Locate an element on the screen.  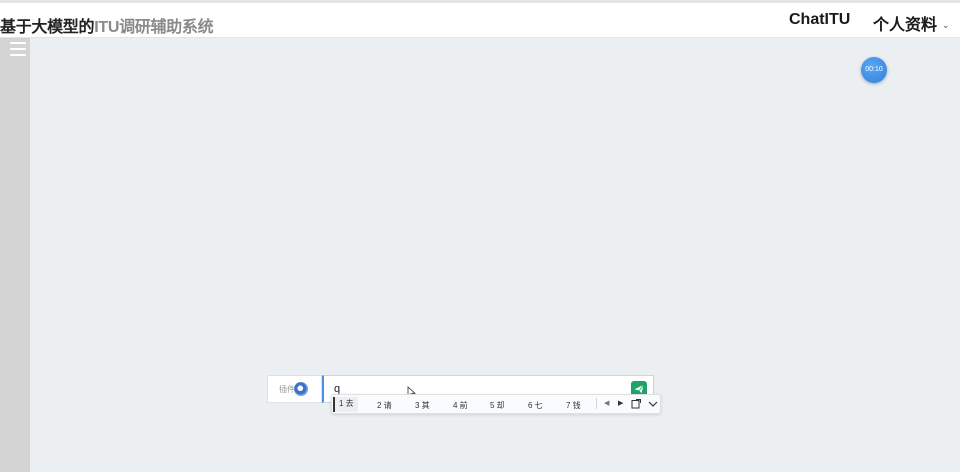
title-rest: ITU调研辅助系统 is located at coordinates (154, 27).